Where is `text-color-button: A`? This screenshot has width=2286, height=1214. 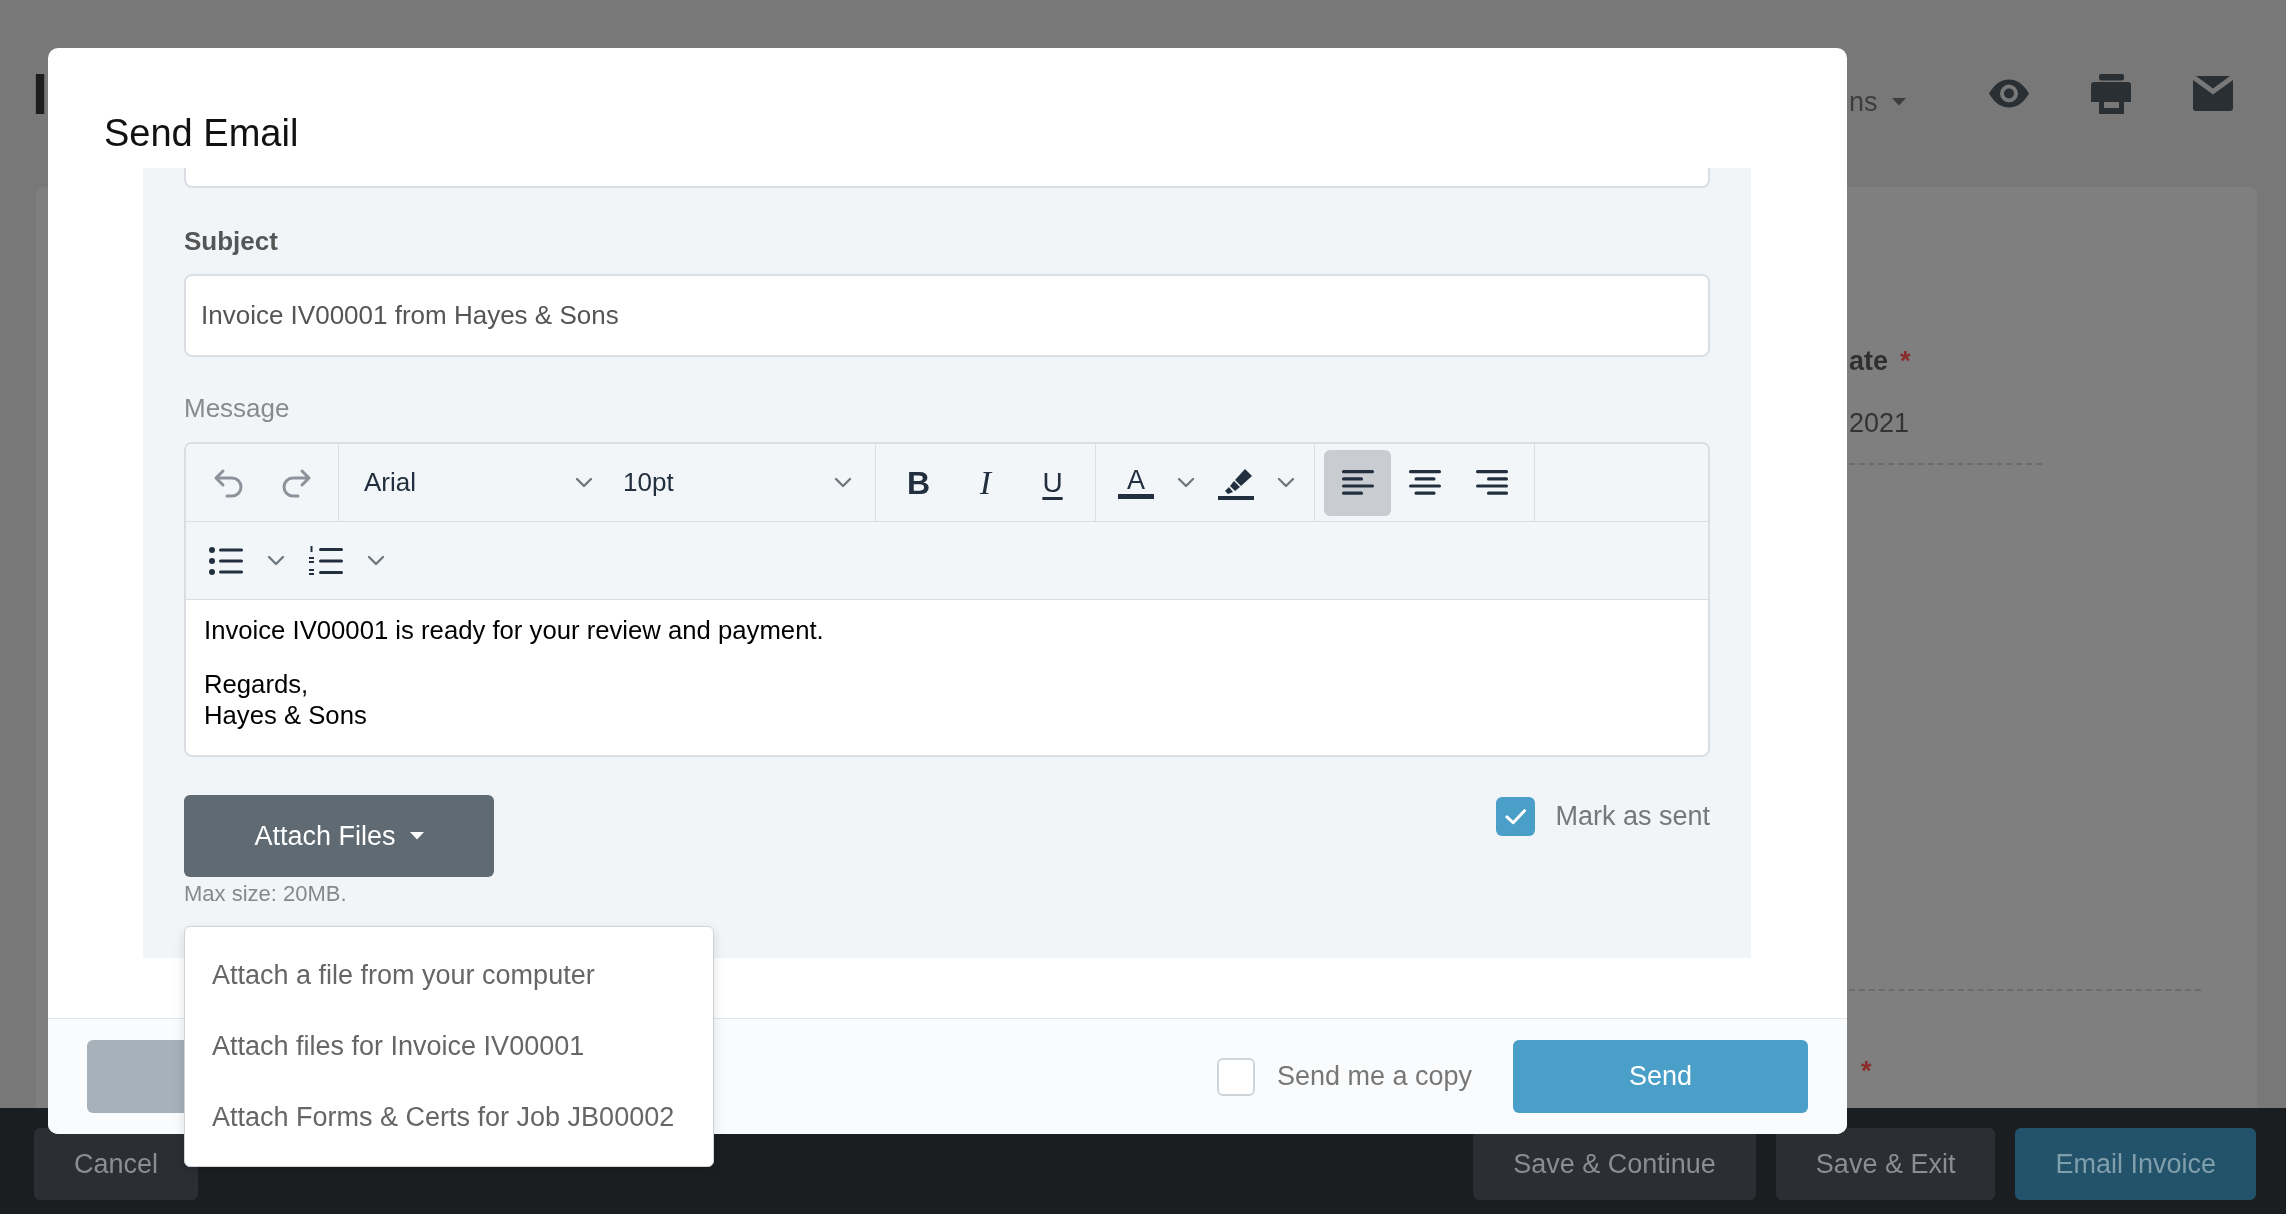
text-color-button: A is located at coordinates (1136, 482).